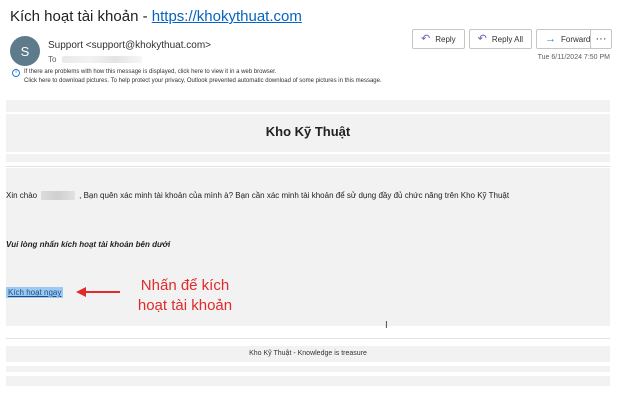  I want to click on annotation-text: Nhấn để kích hoạt tài khoản, so click(185, 296).